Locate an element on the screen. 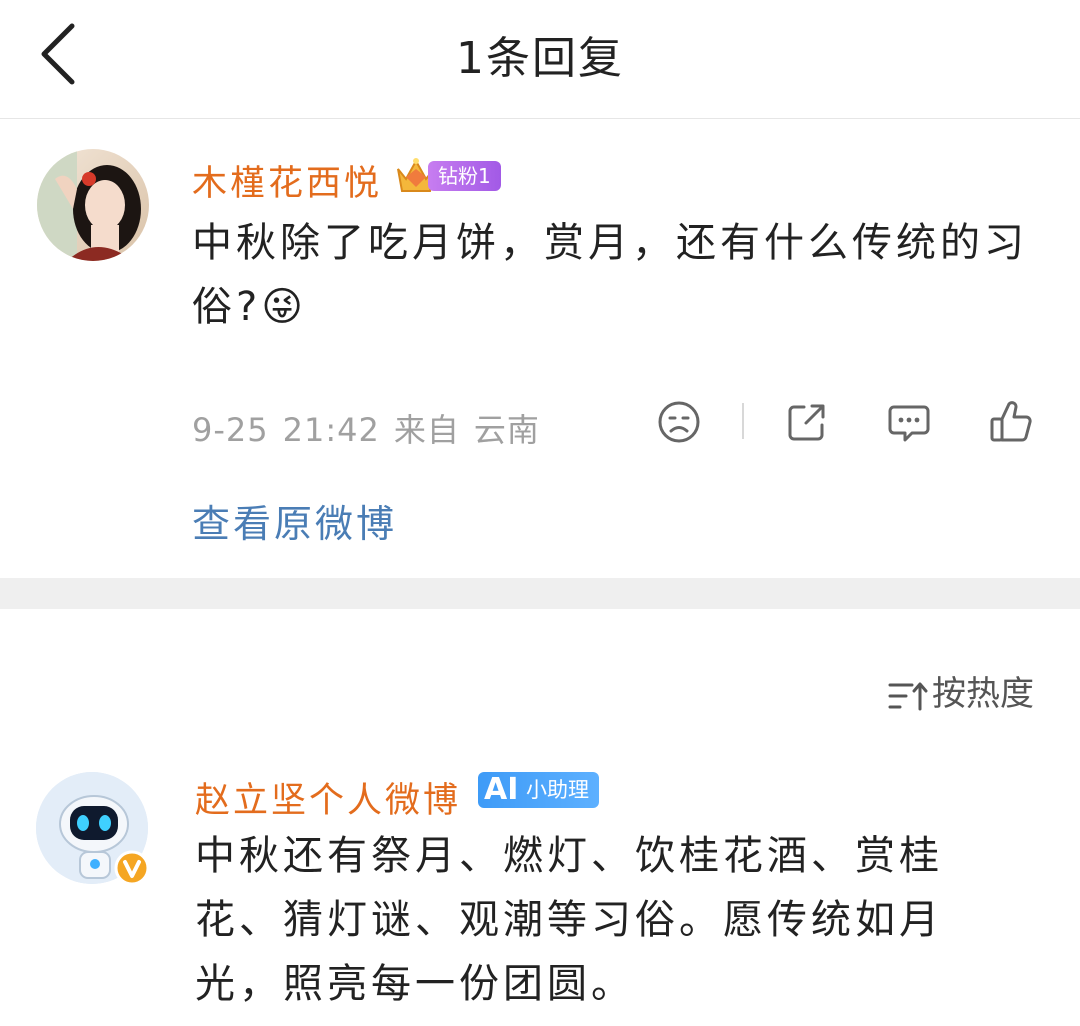 The width and height of the screenshot is (1080, 1026). share-button is located at coordinates (807, 422).